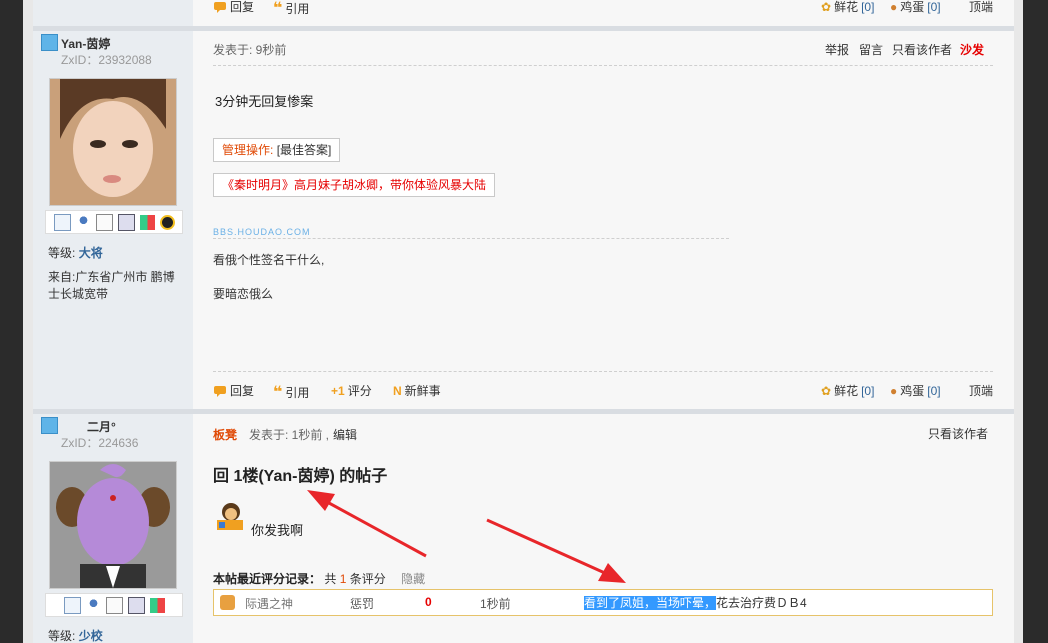  Describe the element at coordinates (91, 253) in the screenshot. I see `level-value: 大将` at that location.